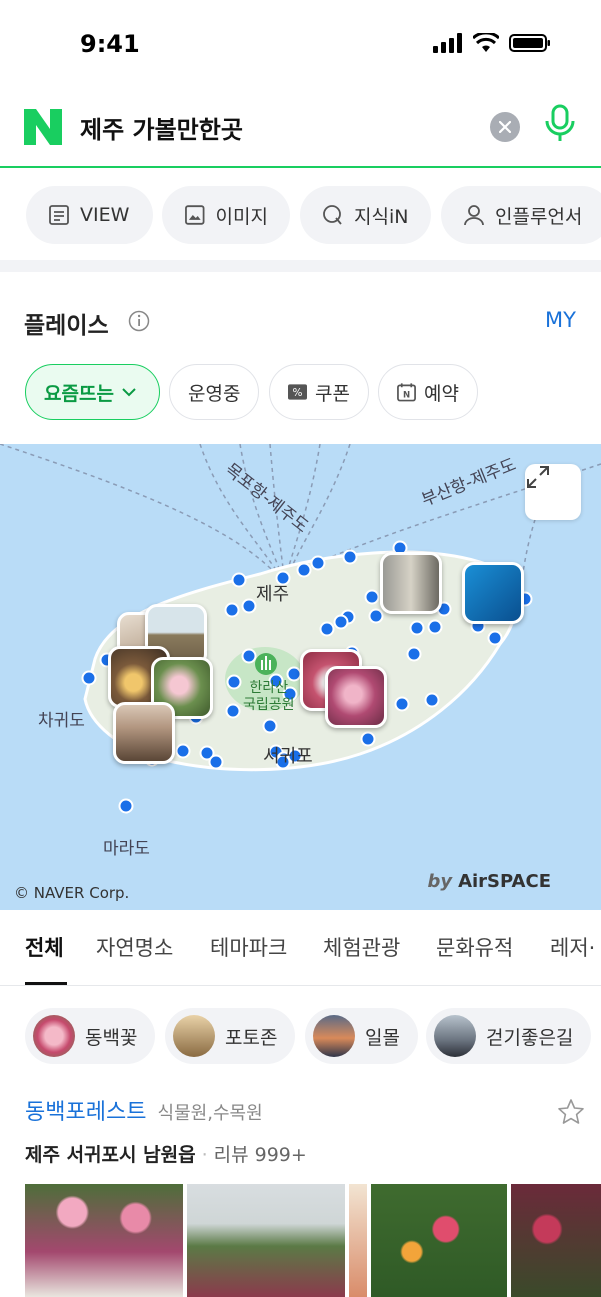 The height and width of the screenshot is (1297, 601). I want to click on status-icons, so click(492, 43).